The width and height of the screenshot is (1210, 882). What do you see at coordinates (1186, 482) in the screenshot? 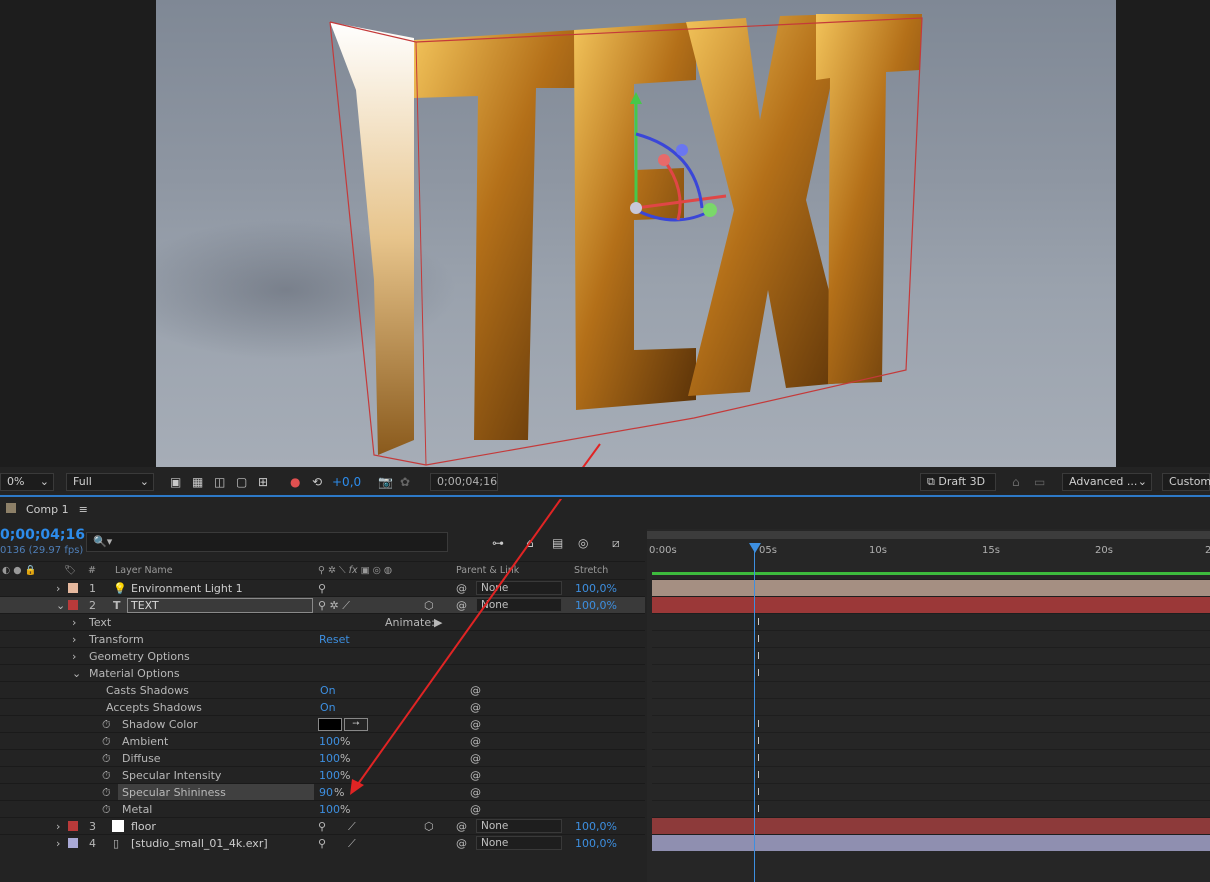
I see `custom-view-select: Custom` at bounding box center [1186, 482].